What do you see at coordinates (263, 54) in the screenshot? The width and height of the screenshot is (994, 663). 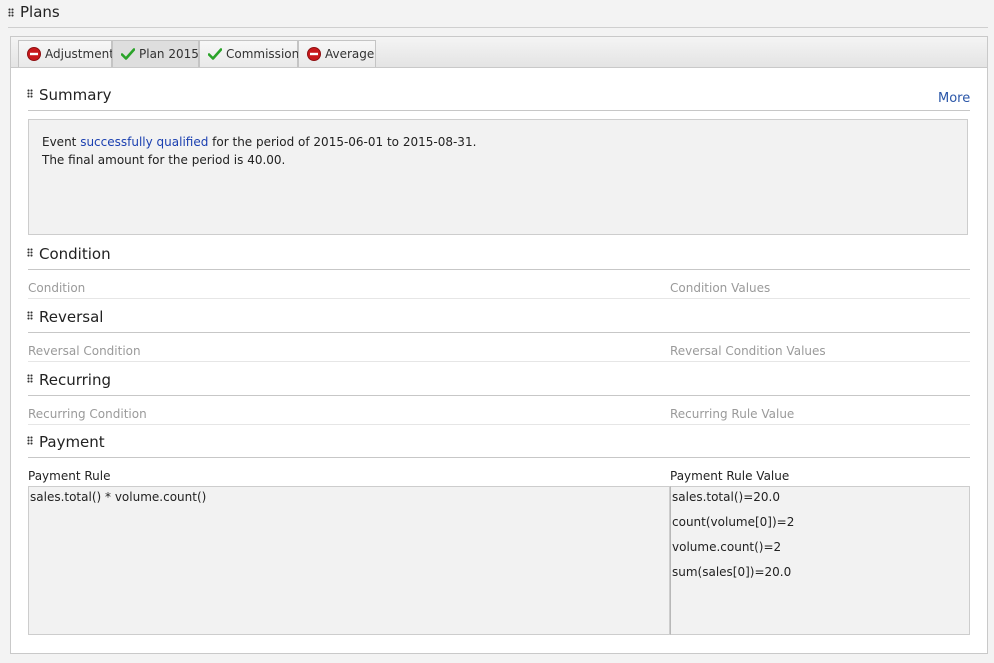 I see `tab-label: Commission` at bounding box center [263, 54].